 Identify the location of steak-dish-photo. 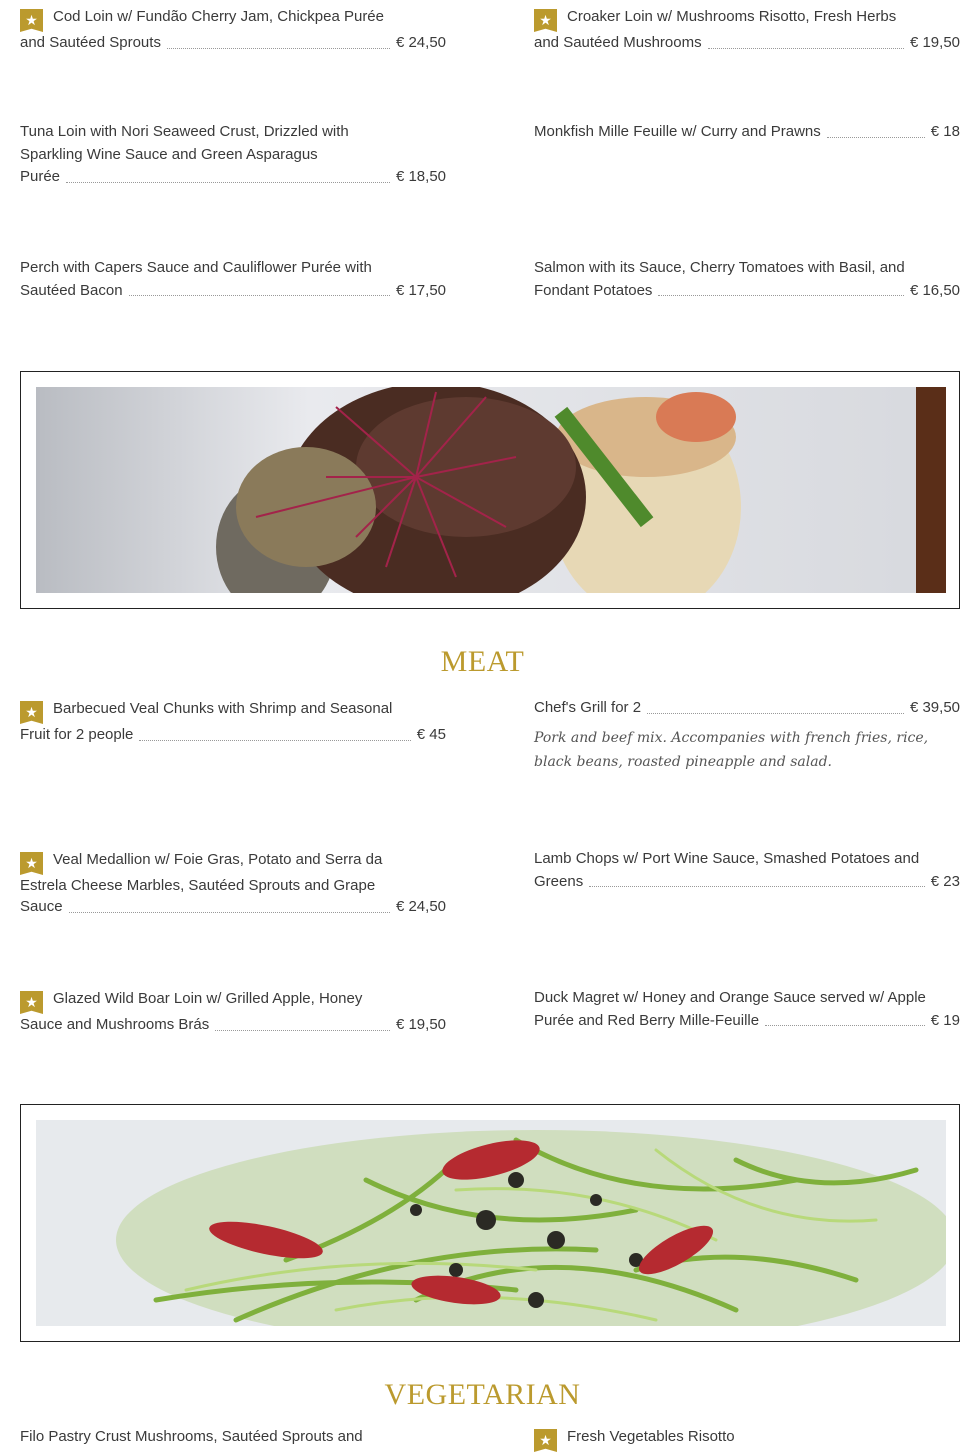
(491, 490).